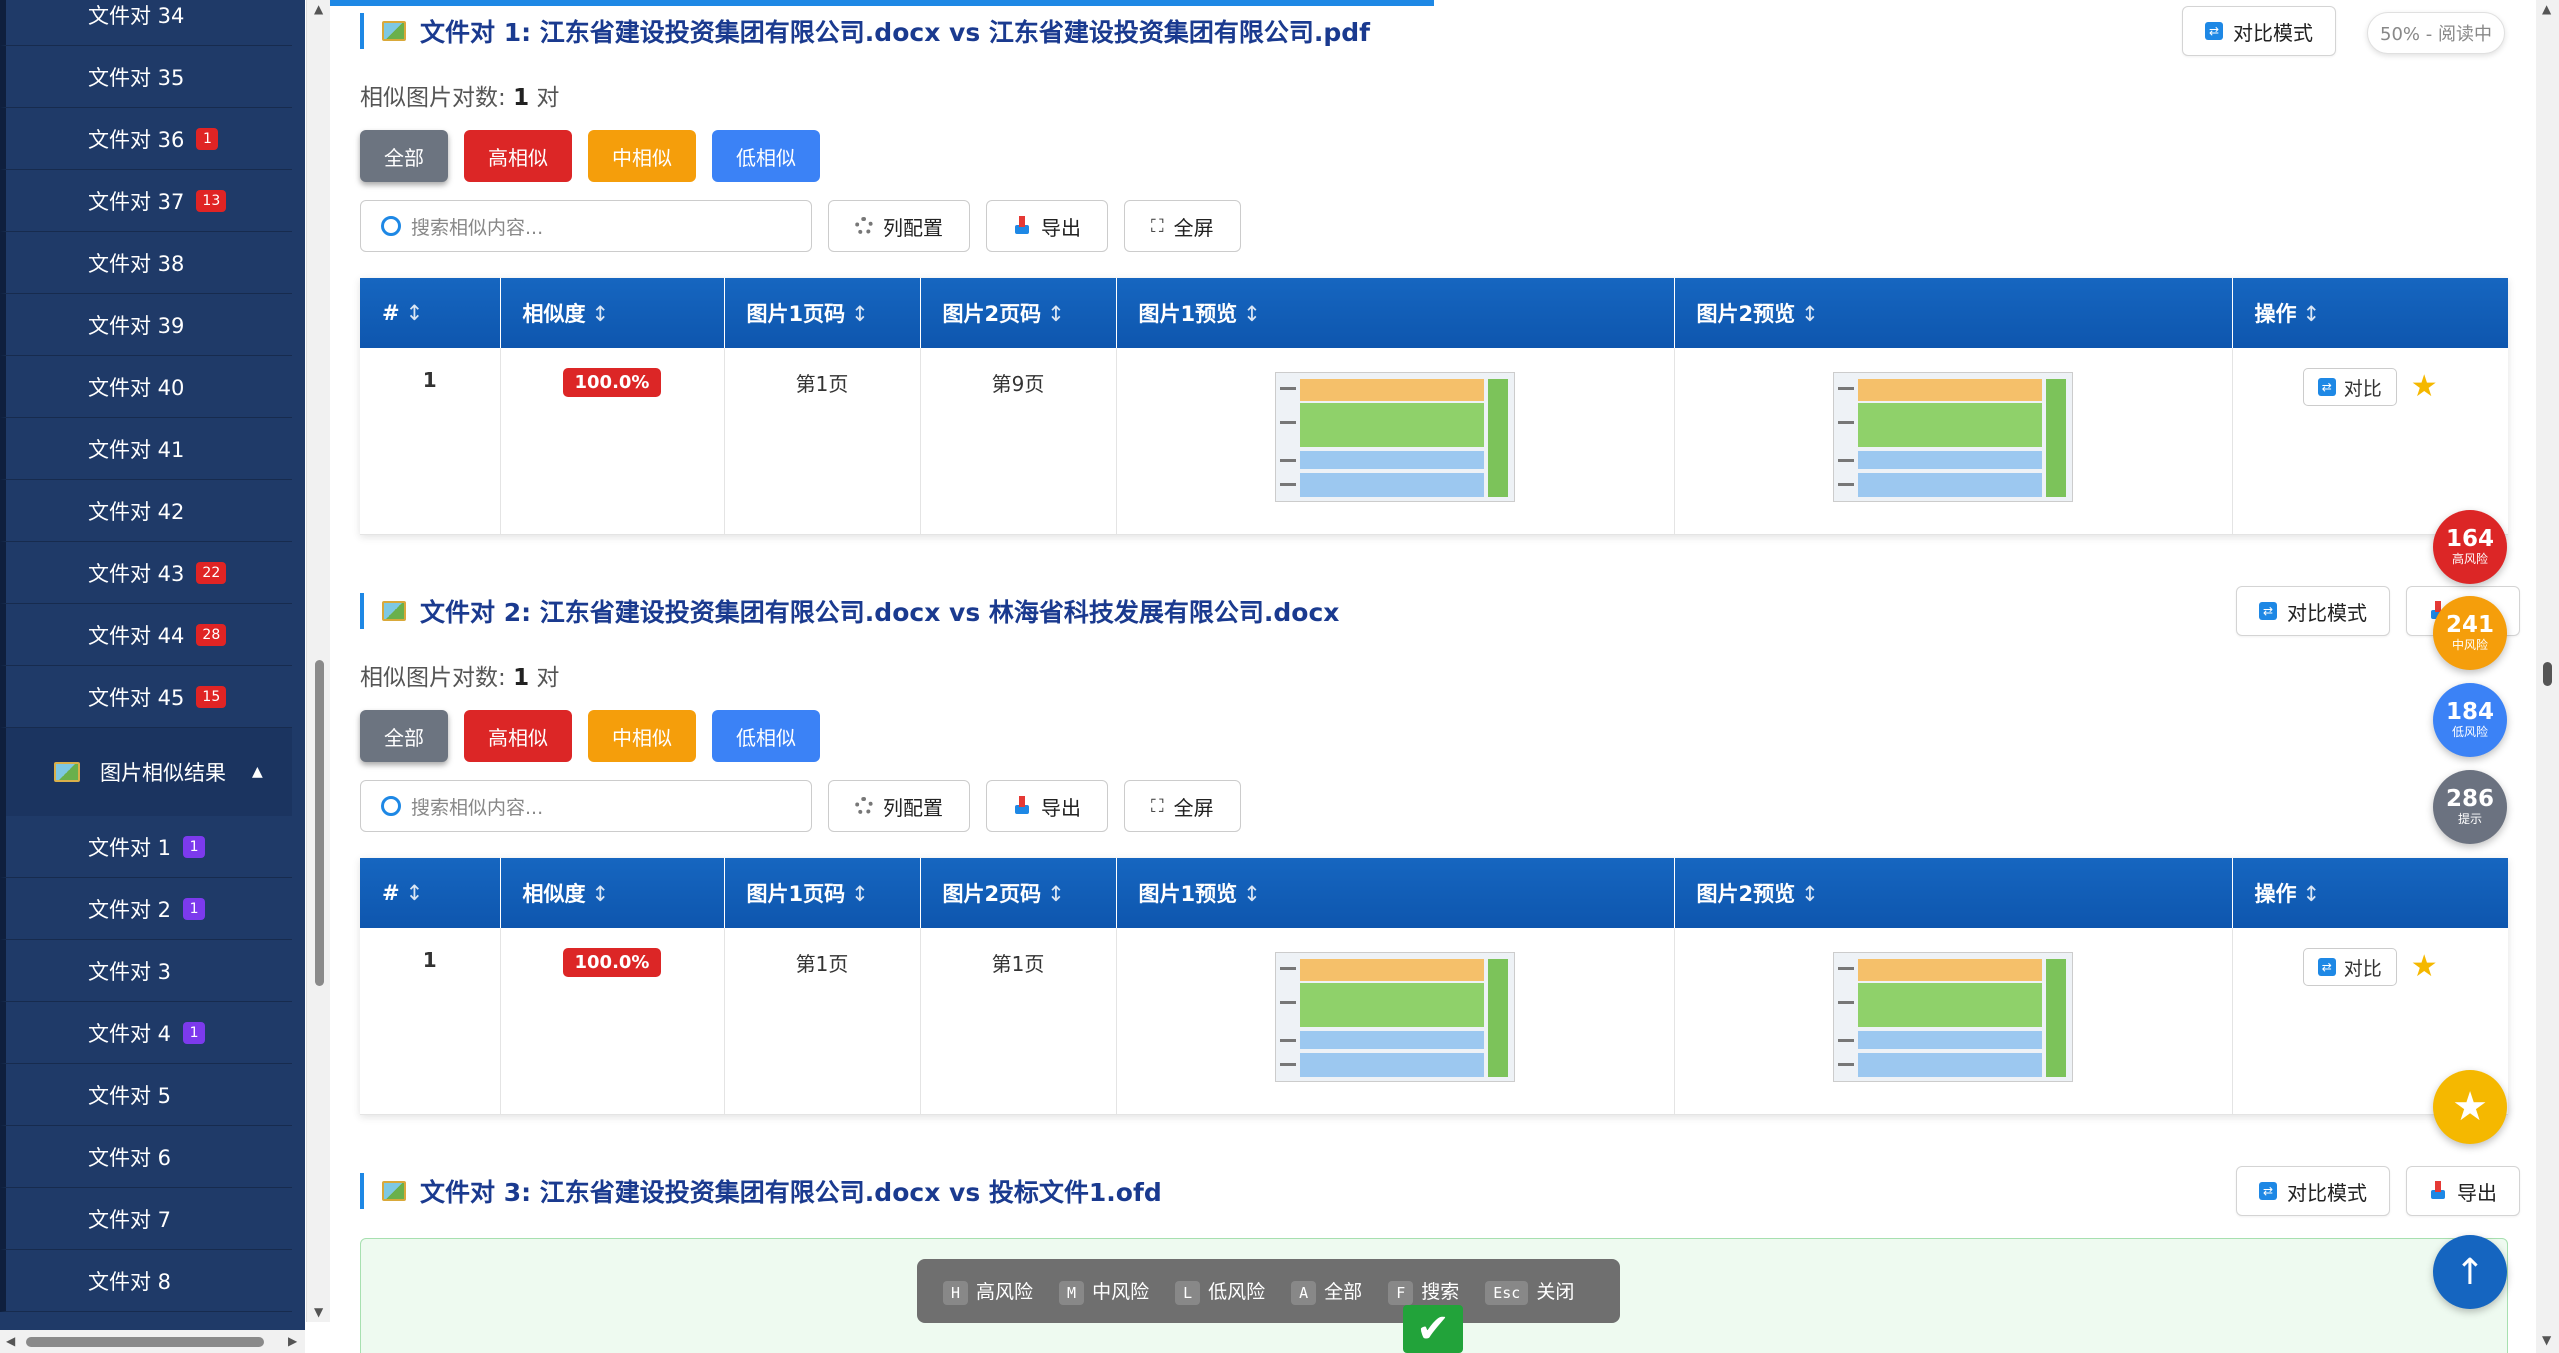 The image size is (2559, 1353). What do you see at coordinates (146, 325) in the screenshot?
I see `sidebar-item: 文件对 39` at bounding box center [146, 325].